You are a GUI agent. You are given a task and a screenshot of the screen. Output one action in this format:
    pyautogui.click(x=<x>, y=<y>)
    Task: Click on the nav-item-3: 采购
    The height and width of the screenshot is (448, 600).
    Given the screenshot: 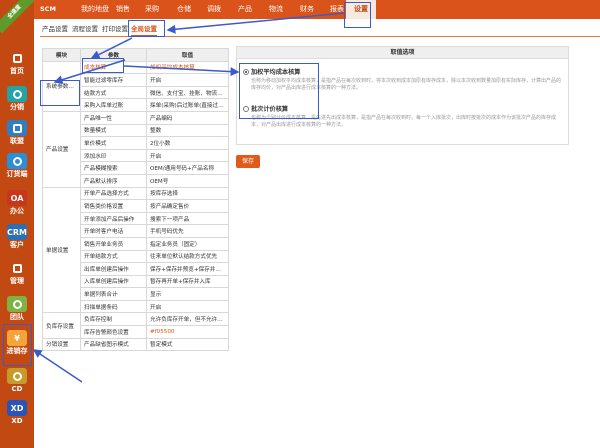 What is the action you would take?
    pyautogui.click(x=152, y=9)
    